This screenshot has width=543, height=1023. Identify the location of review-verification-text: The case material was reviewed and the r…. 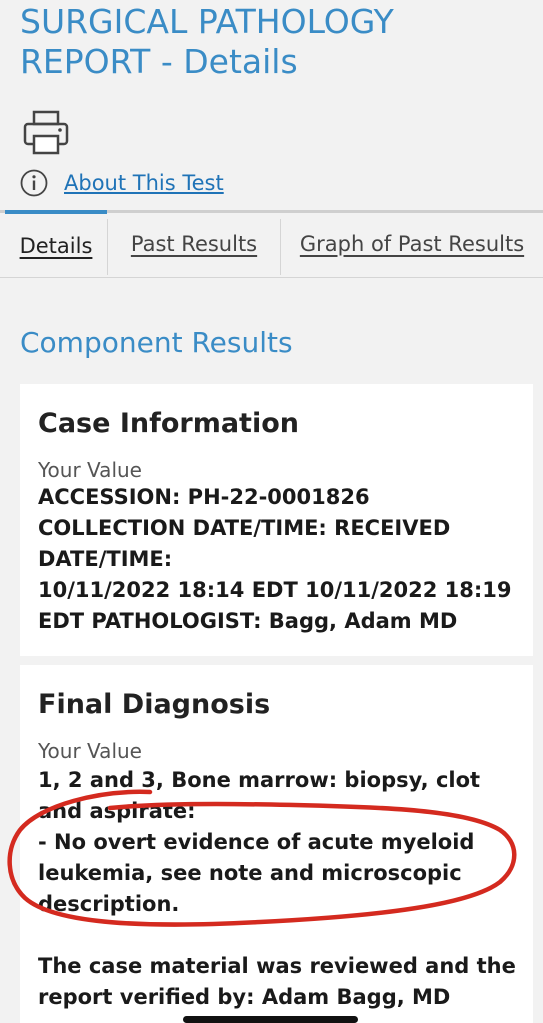
(277, 981).